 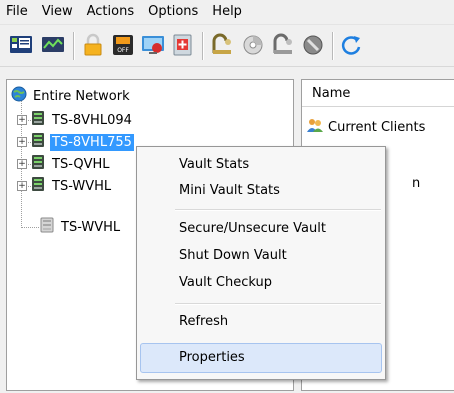 What do you see at coordinates (92, 142) in the screenshot?
I see `tree-node-label: TS-8VHL755` at bounding box center [92, 142].